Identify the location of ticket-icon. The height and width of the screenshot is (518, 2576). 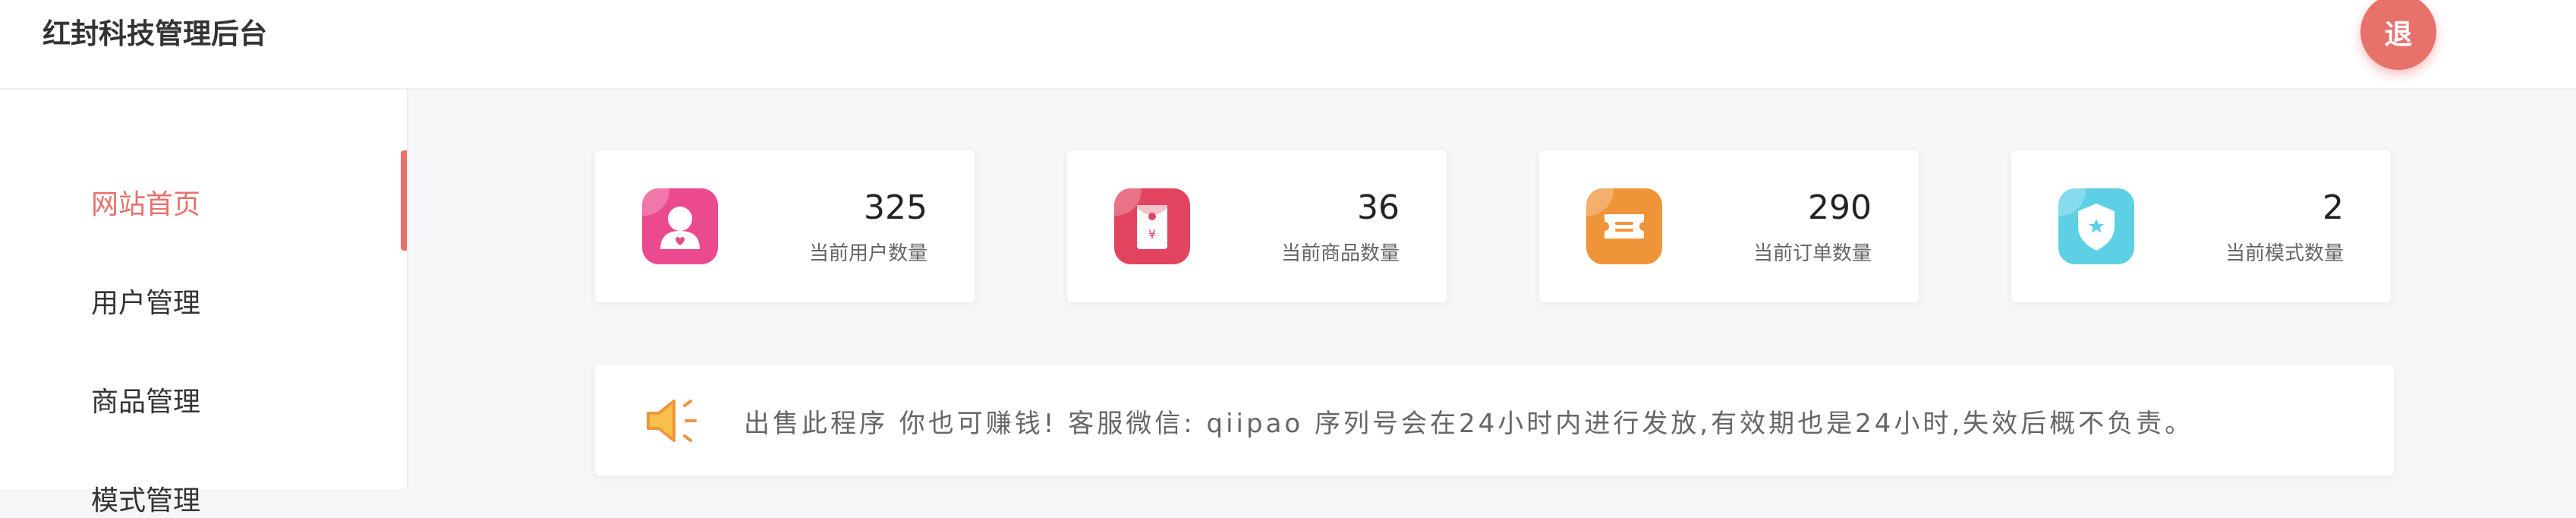
(1624, 226).